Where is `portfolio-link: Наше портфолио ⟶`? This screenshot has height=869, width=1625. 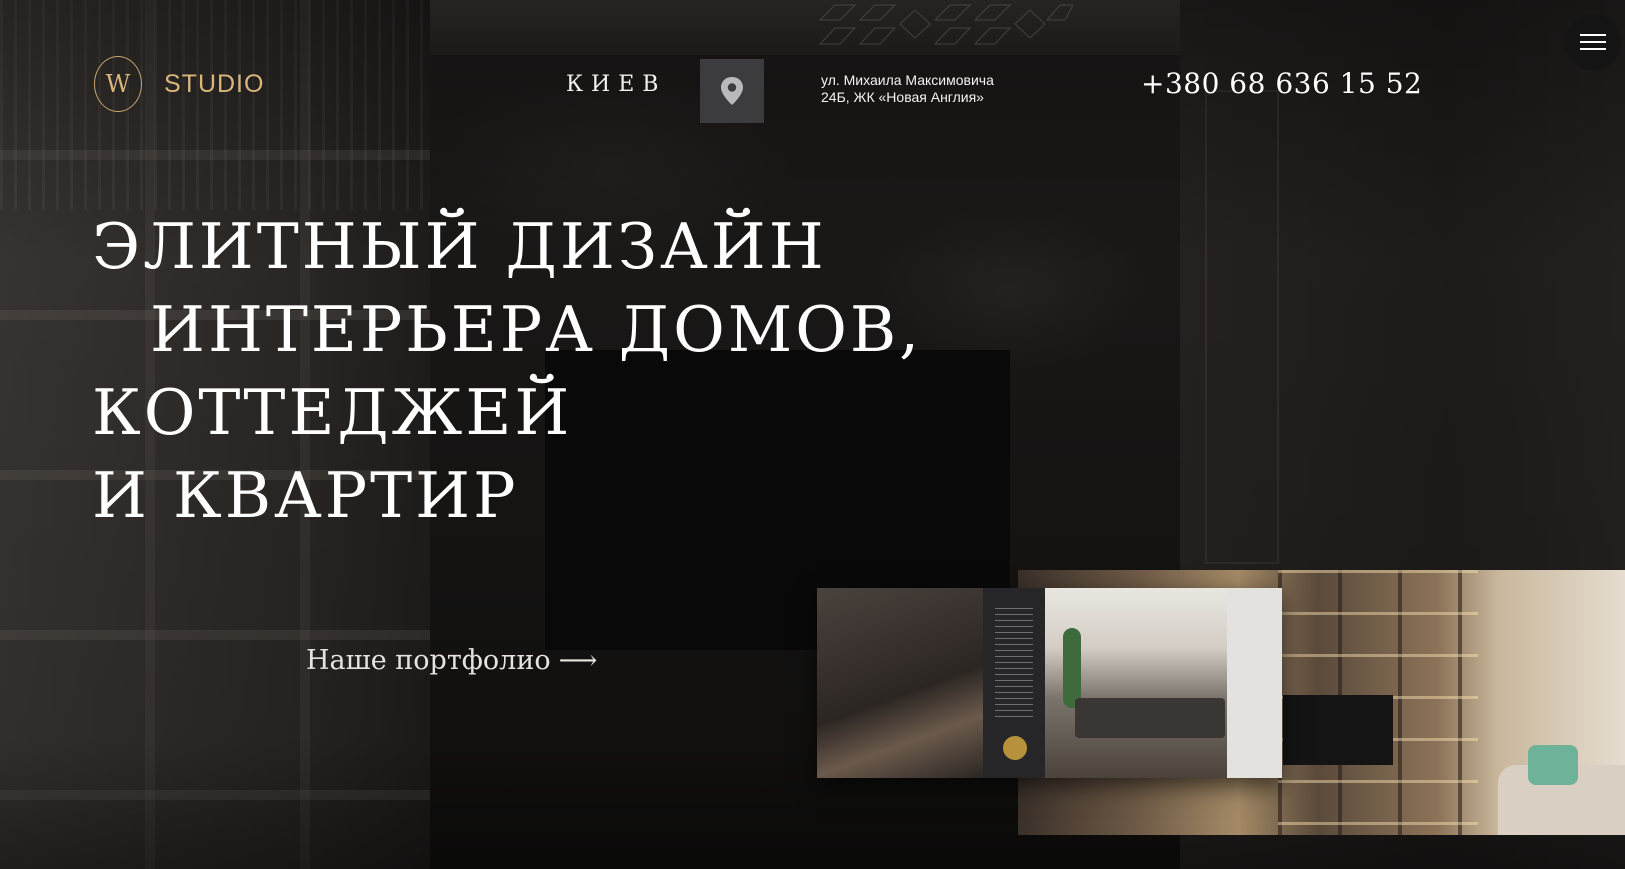
portfolio-link: Наше портфолио ⟶ is located at coordinates (451, 660).